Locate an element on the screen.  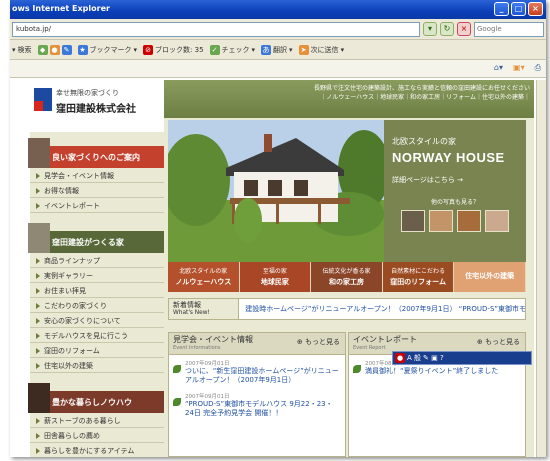
menu-item: 薪ストーブのある暮らし is located at coordinates (97, 420).